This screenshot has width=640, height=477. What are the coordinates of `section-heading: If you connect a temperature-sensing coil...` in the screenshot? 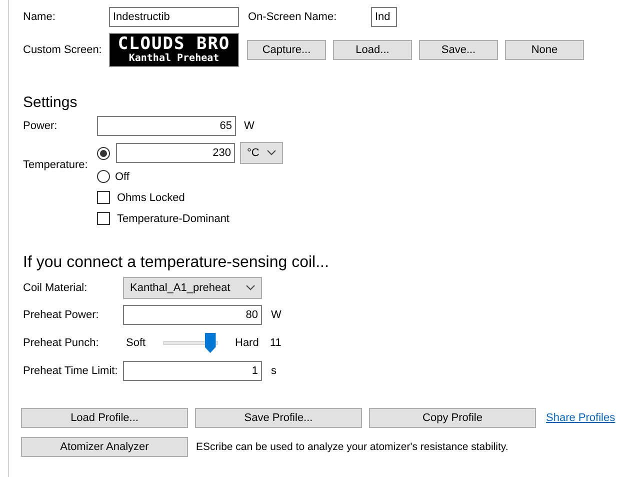 It's located at (176, 263).